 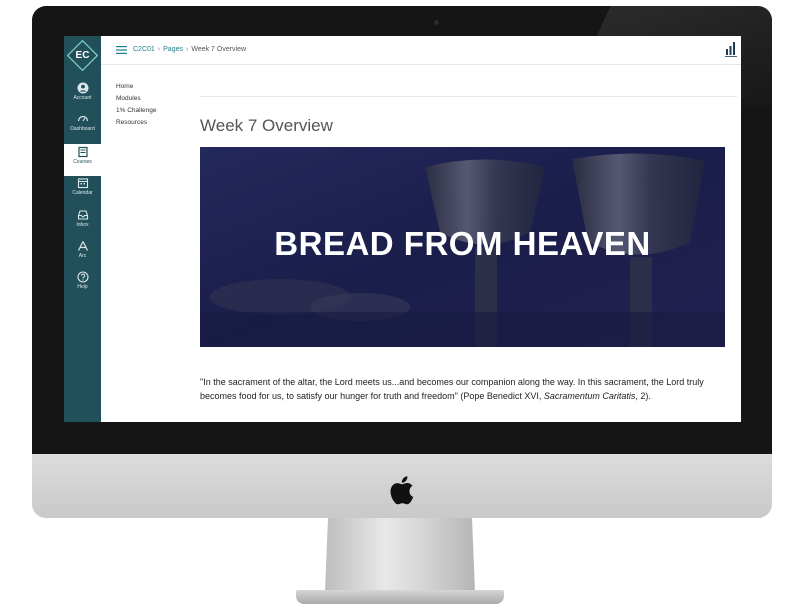 I want to click on nav-account: Account, so click(x=82, y=97).